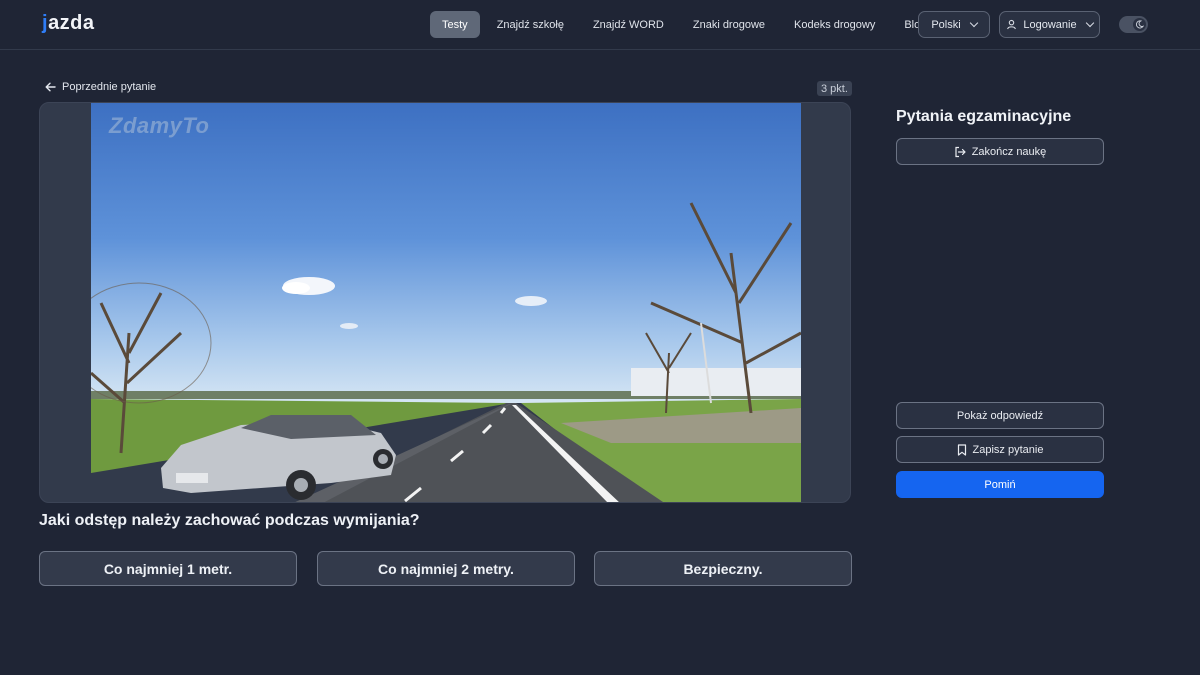 Image resolution: width=1200 pixels, height=675 pixels. I want to click on save-question-label: Zapisz pytanie, so click(1008, 449).